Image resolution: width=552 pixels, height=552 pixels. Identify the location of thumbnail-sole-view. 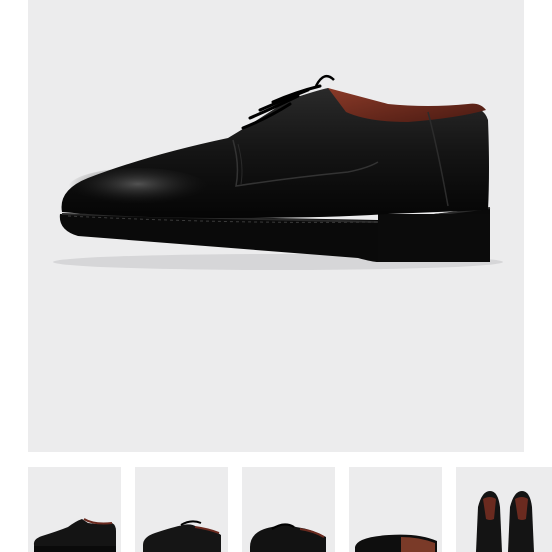
(395, 509).